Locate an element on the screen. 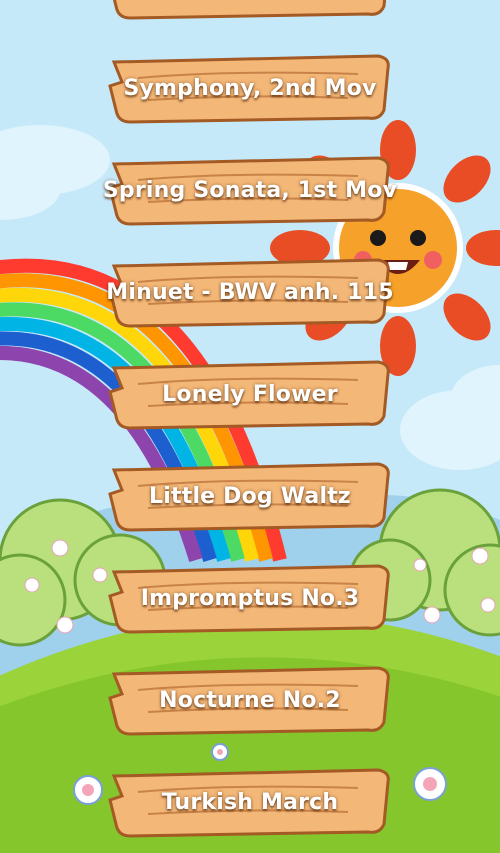 Image resolution: width=500 pixels, height=853 pixels. song-sign-6: Impromptus No.3 is located at coordinates (250, 598).